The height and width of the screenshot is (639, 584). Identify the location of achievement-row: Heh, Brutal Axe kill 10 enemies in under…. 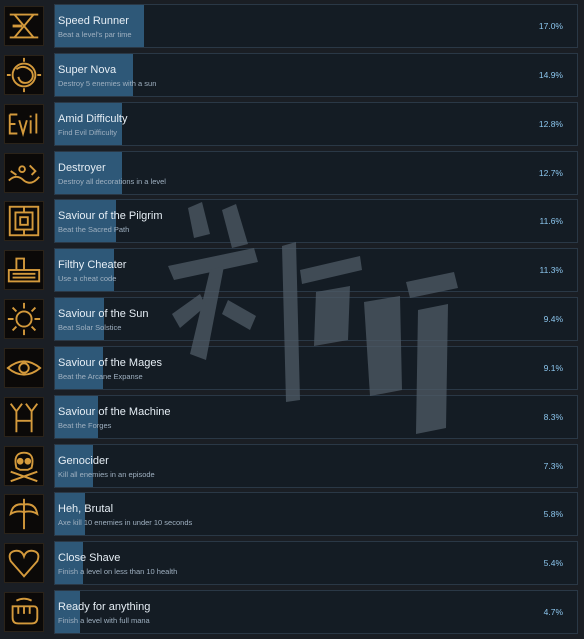
(292, 514).